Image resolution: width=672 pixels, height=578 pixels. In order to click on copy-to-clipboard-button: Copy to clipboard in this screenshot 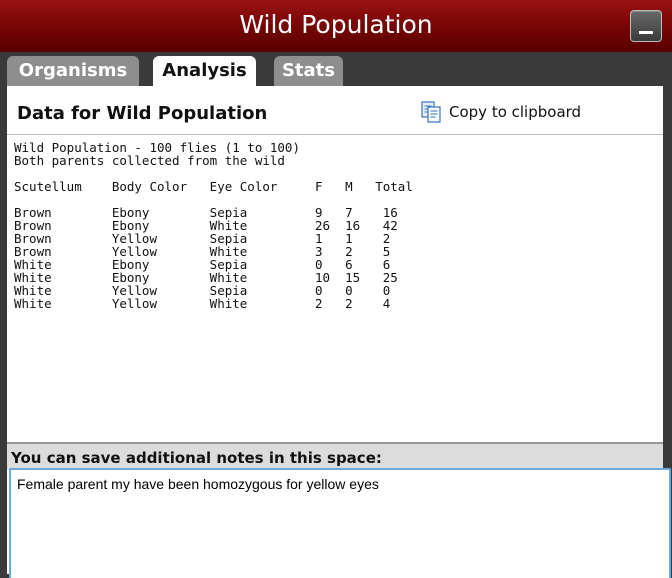, I will do `click(500, 112)`.